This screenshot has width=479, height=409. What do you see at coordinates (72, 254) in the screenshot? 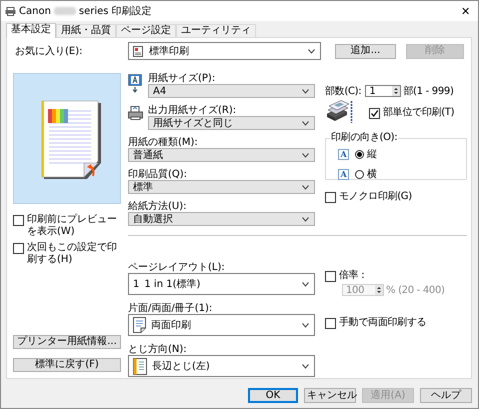
I see `checkbox-label: 次回もこの設定で印刷する(H)` at bounding box center [72, 254].